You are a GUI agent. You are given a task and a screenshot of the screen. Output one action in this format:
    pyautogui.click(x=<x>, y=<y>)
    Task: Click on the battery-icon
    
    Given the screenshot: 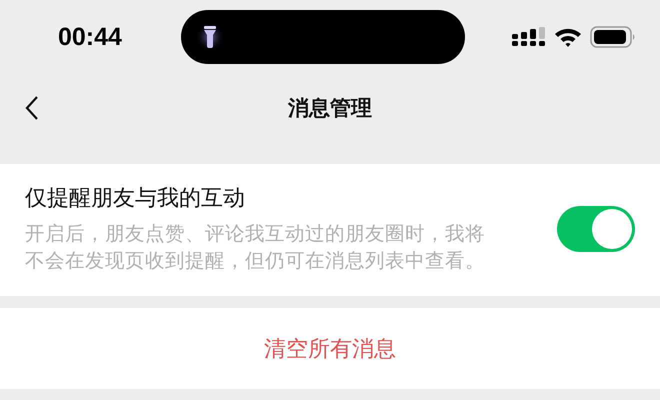 What is the action you would take?
    pyautogui.click(x=613, y=37)
    